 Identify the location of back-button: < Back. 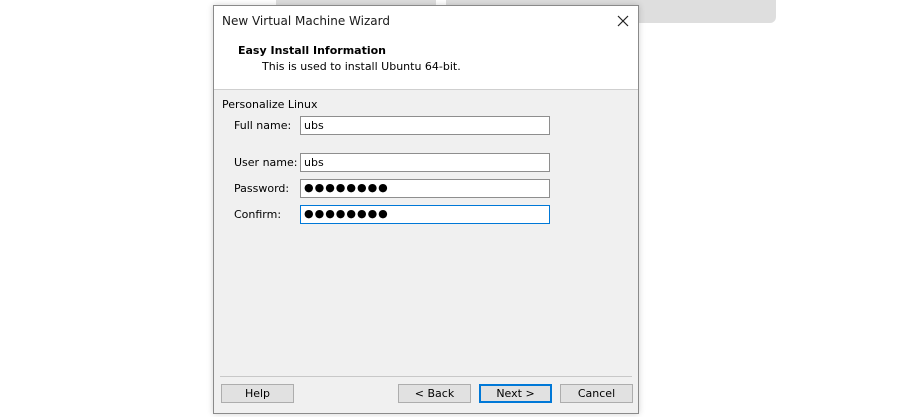
(434, 393).